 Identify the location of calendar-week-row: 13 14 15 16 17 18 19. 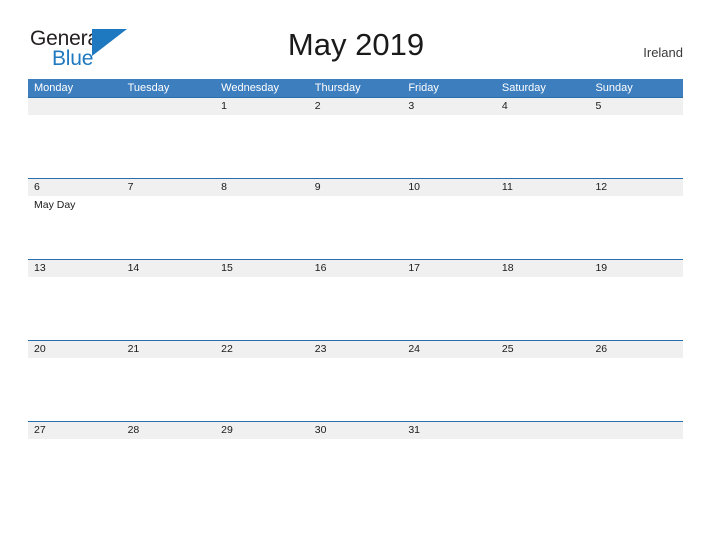
(355, 299).